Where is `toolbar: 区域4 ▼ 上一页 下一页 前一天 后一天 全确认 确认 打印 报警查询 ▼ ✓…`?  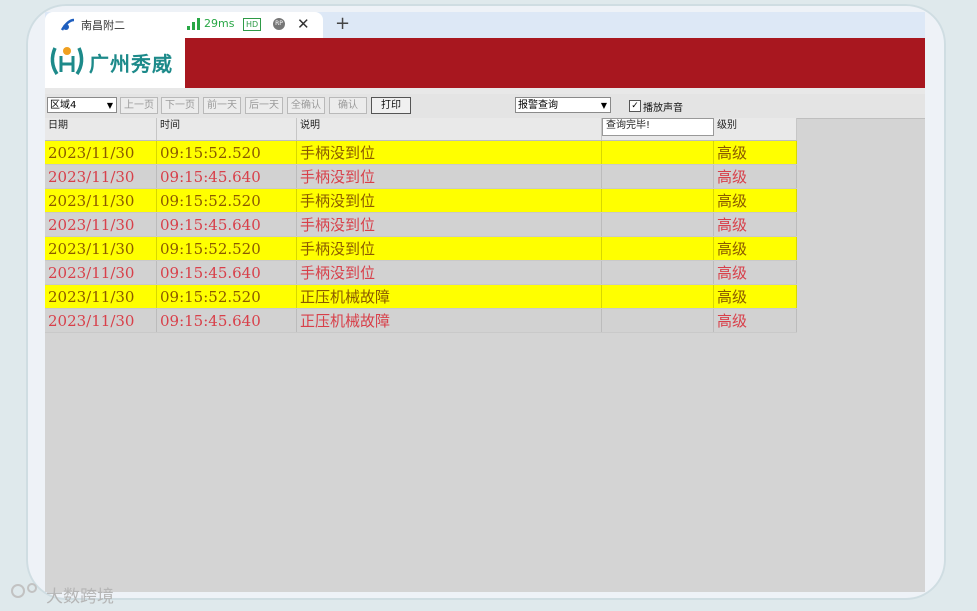 toolbar: 区域4 ▼ 上一页 下一页 前一天 后一天 全确认 确认 打印 报警查询 ▼ ✓… is located at coordinates (485, 106).